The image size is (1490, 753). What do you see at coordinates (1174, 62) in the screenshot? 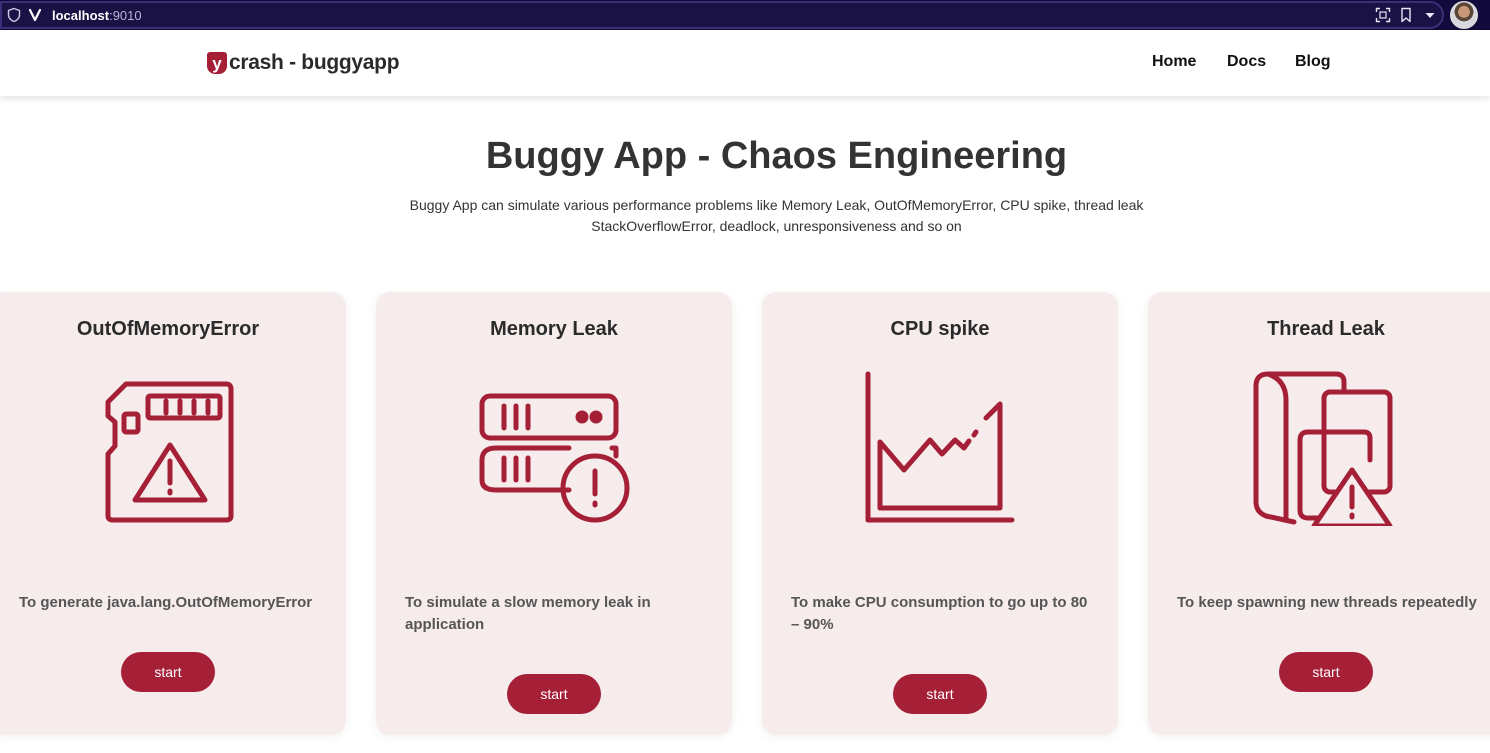
I see `nav-home: Home` at bounding box center [1174, 62].